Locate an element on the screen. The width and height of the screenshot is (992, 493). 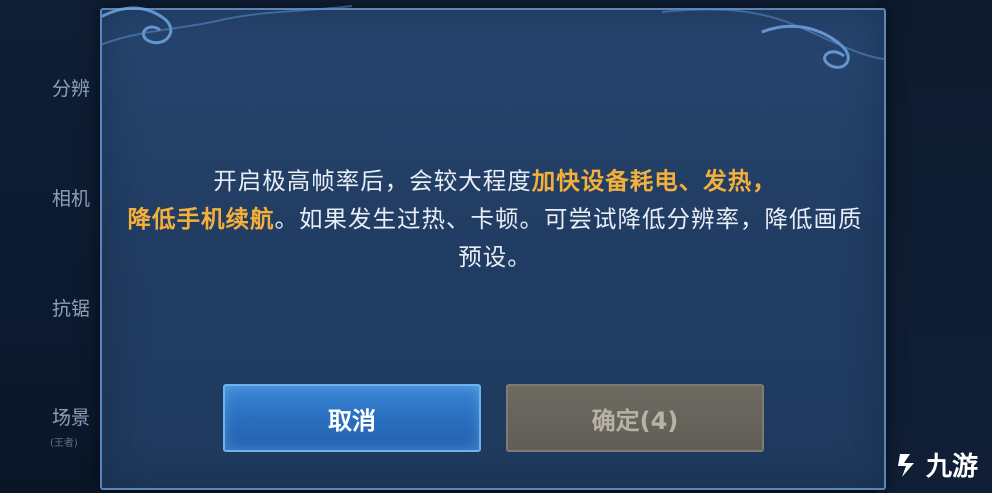
message-text-part1: 开启极高帧率后，会较大程度 is located at coordinates (372, 181).